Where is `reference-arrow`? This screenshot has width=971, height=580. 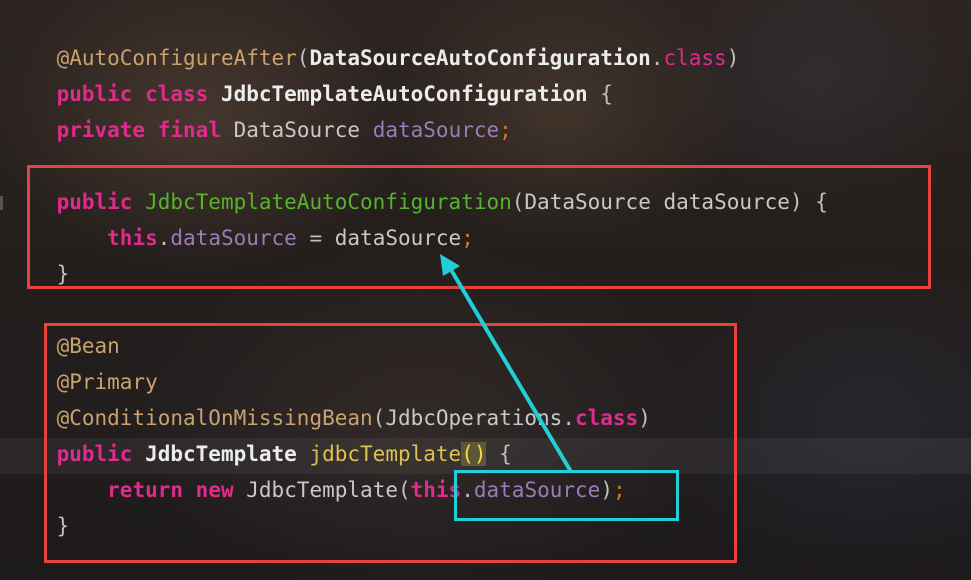 reference-arrow is located at coordinates (506, 363).